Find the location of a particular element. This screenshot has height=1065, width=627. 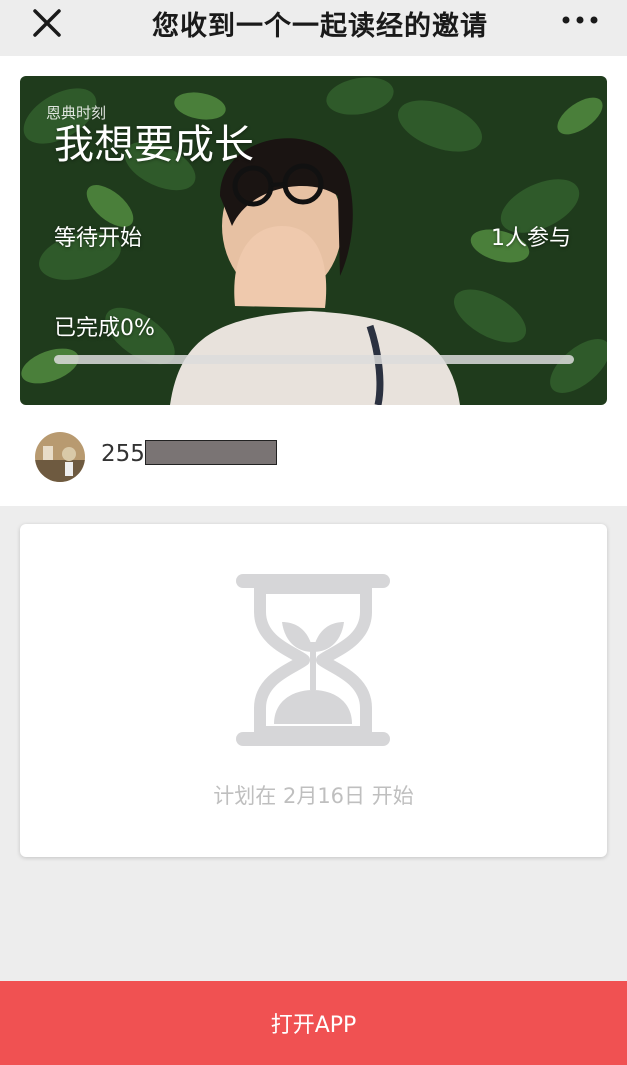

avatar is located at coordinates (60, 457).